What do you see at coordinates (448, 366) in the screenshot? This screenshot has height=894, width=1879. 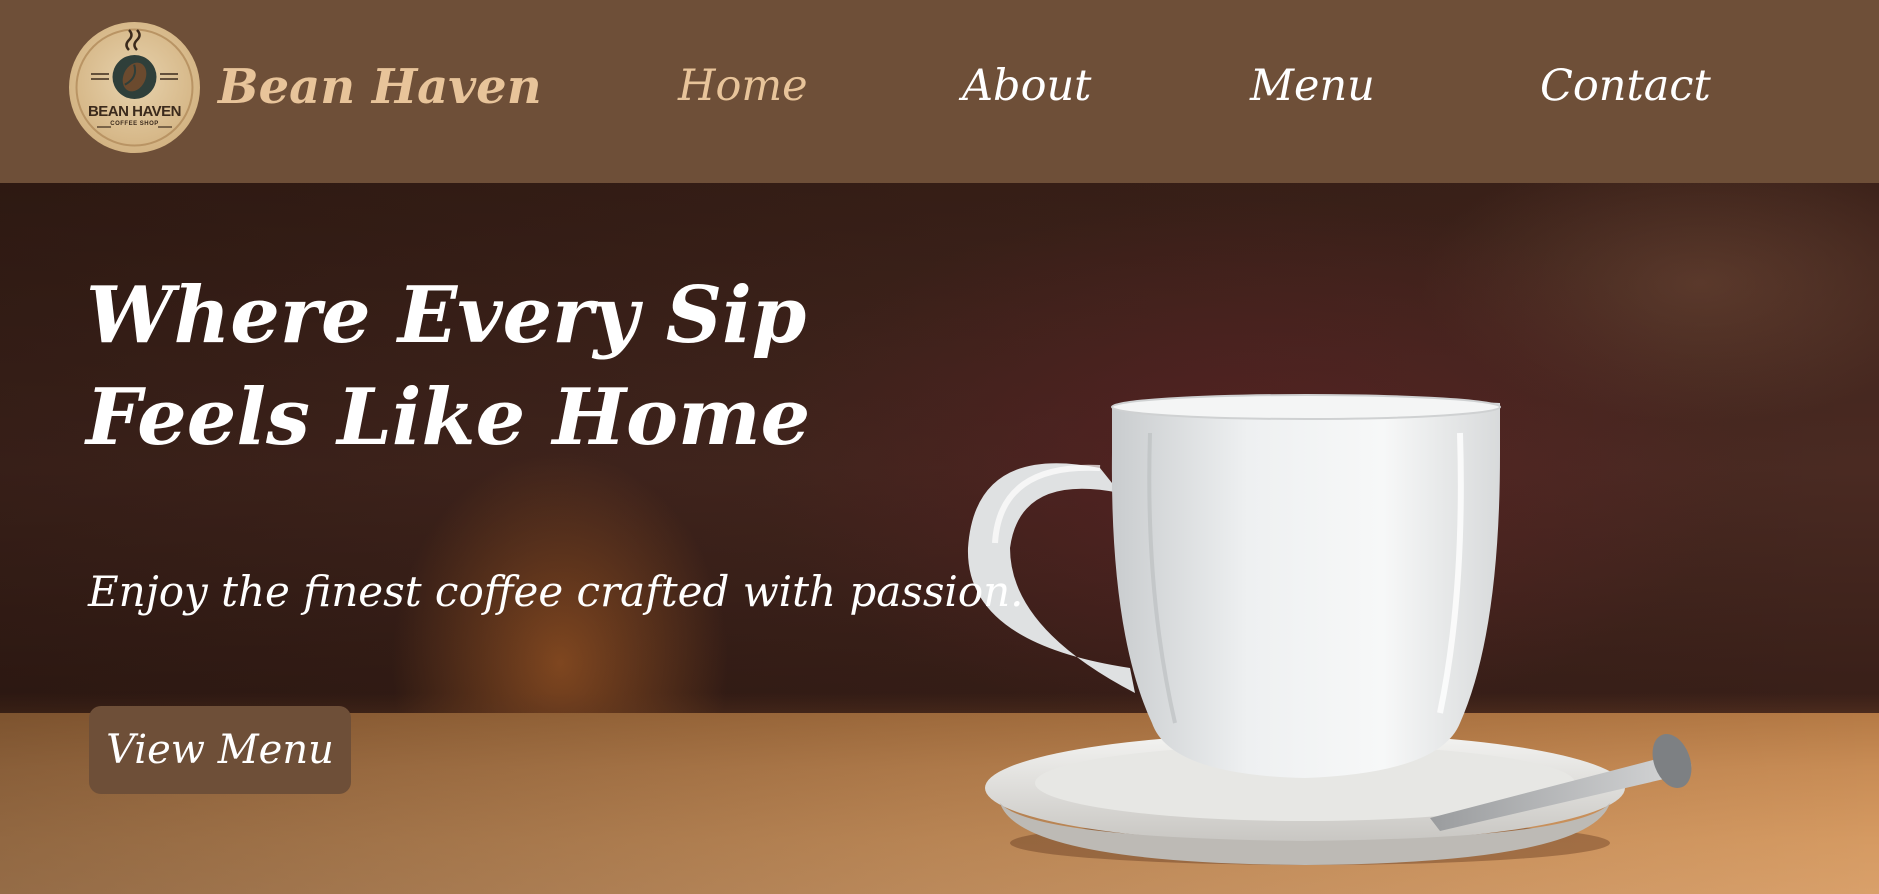 I see `hero-title: Where Every Sip Feels Like Home` at bounding box center [448, 366].